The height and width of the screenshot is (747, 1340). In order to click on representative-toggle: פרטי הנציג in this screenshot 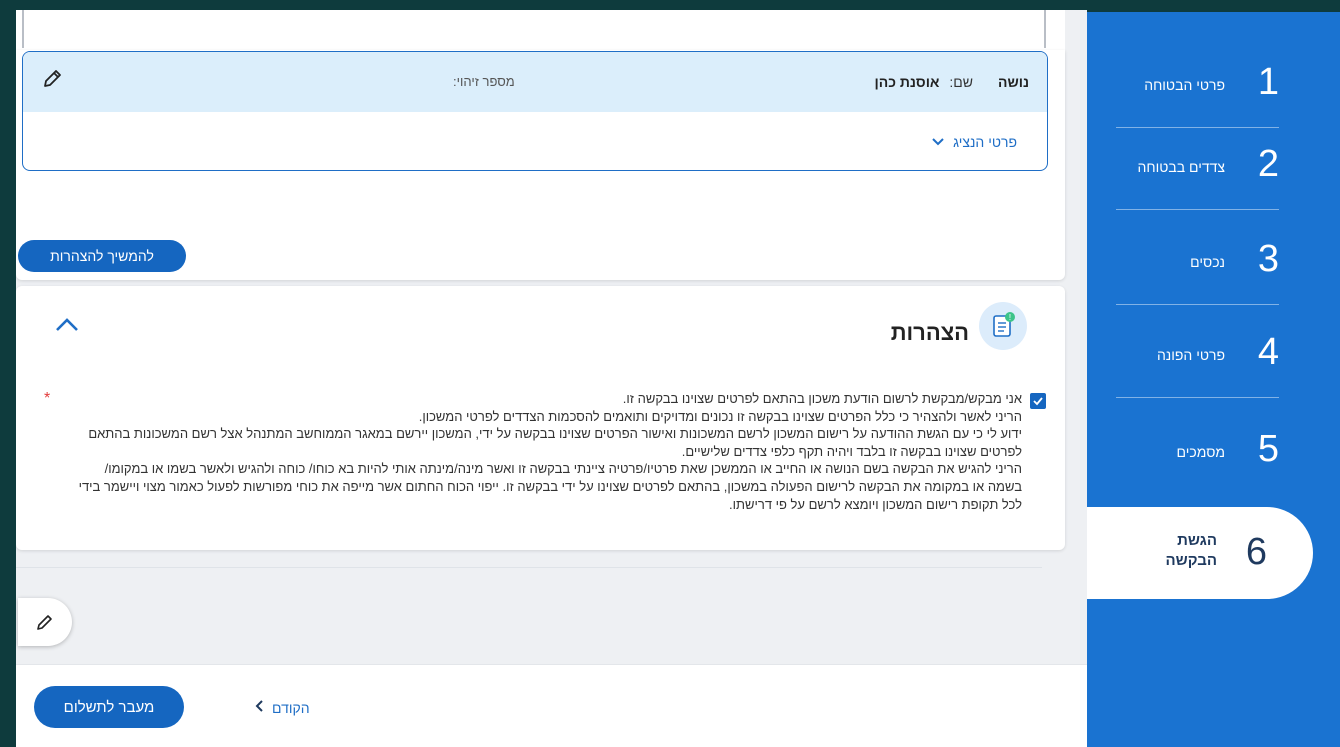, I will do `click(974, 142)`.